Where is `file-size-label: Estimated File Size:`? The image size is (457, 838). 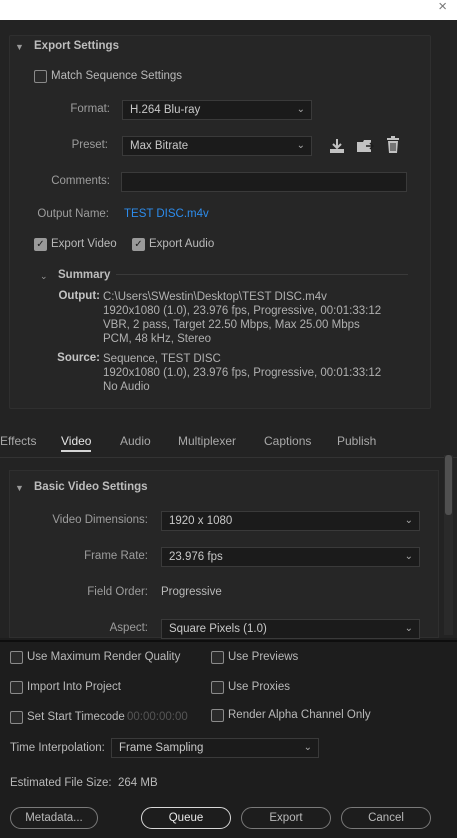
file-size-label: Estimated File Size: is located at coordinates (61, 783).